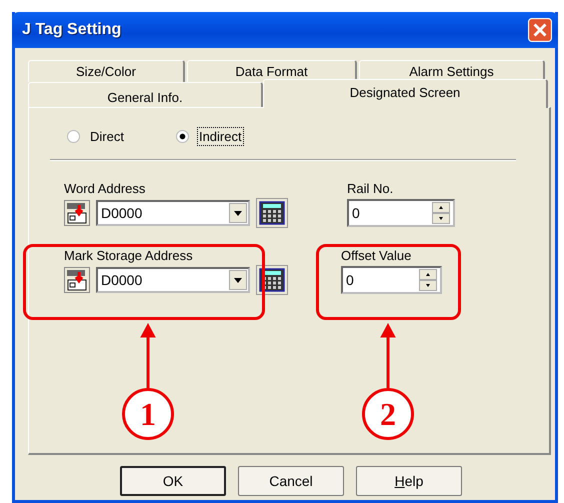 The image size is (564, 503). I want to click on radio-label: Indirect, so click(220, 136).